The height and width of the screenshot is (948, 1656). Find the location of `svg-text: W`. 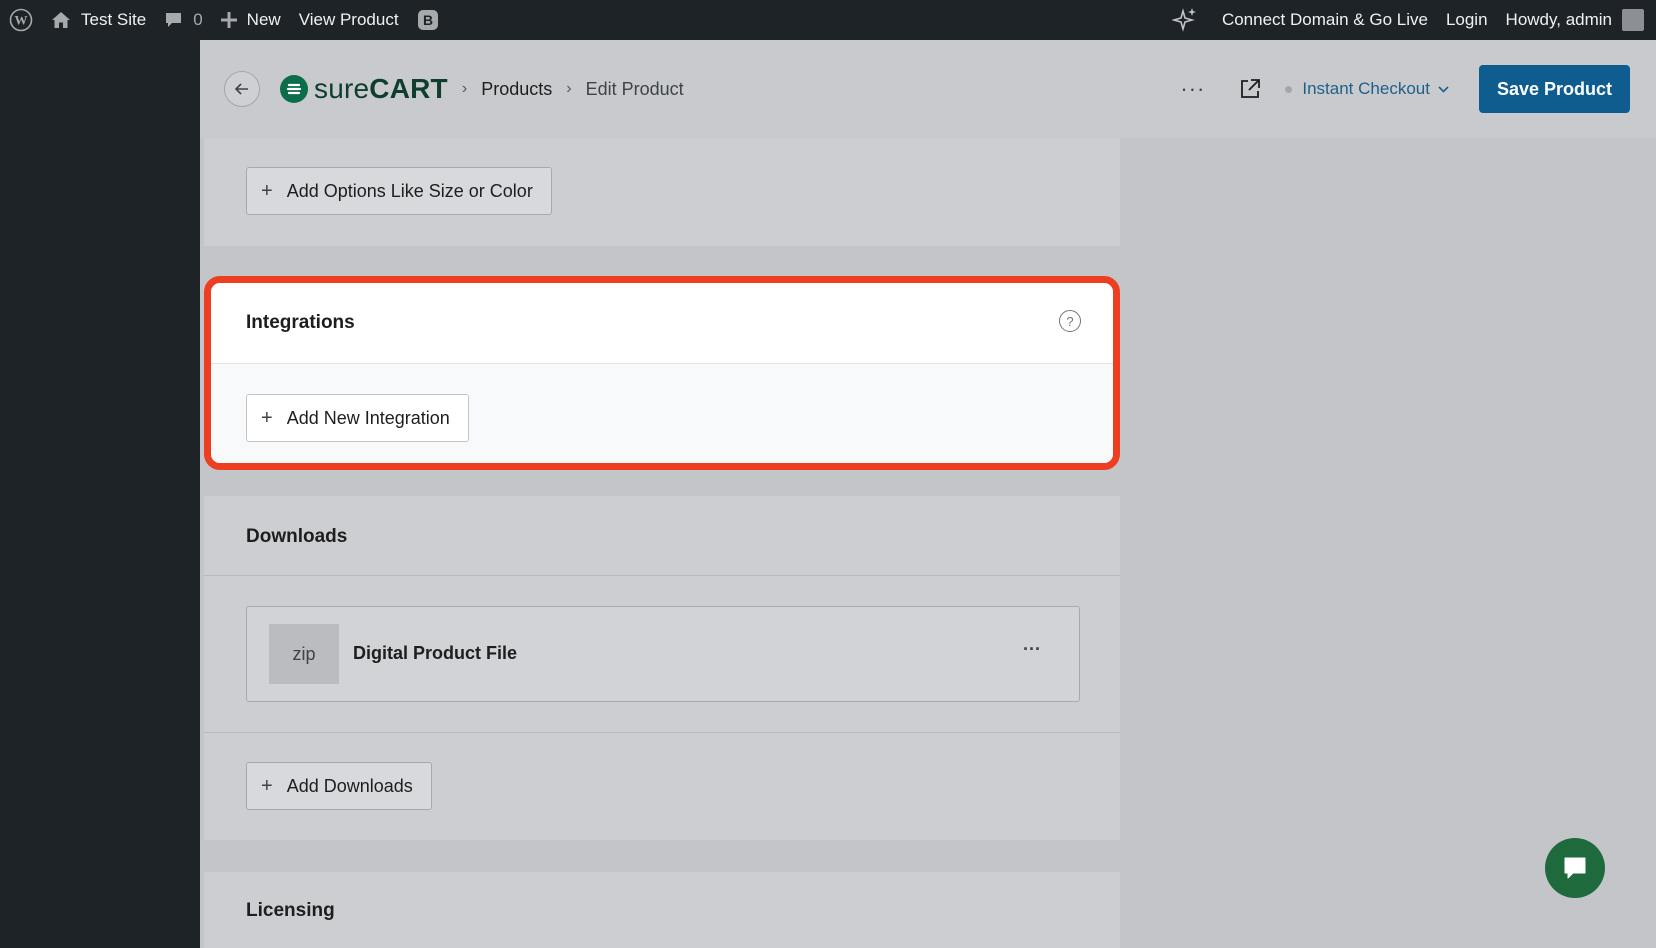

svg-text: W is located at coordinates (21, 20).